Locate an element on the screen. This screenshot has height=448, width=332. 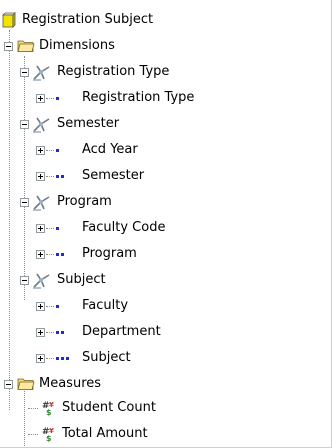
tree-node-measure: # ¥ $ Student Count is located at coordinates (99, 408).